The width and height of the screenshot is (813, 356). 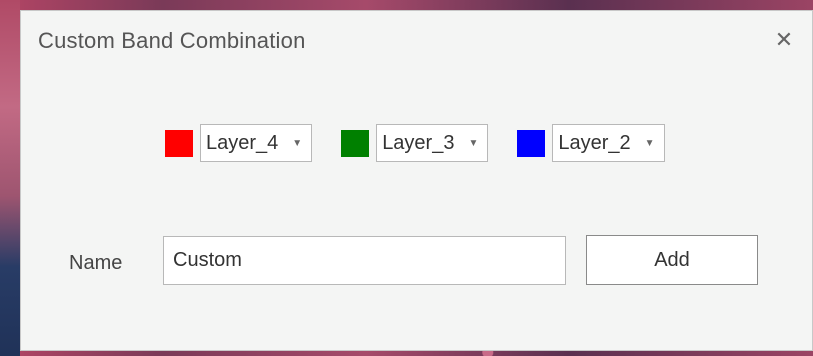 I want to click on green-band-dropdown: Layer_3 ▼, so click(x=432, y=143).